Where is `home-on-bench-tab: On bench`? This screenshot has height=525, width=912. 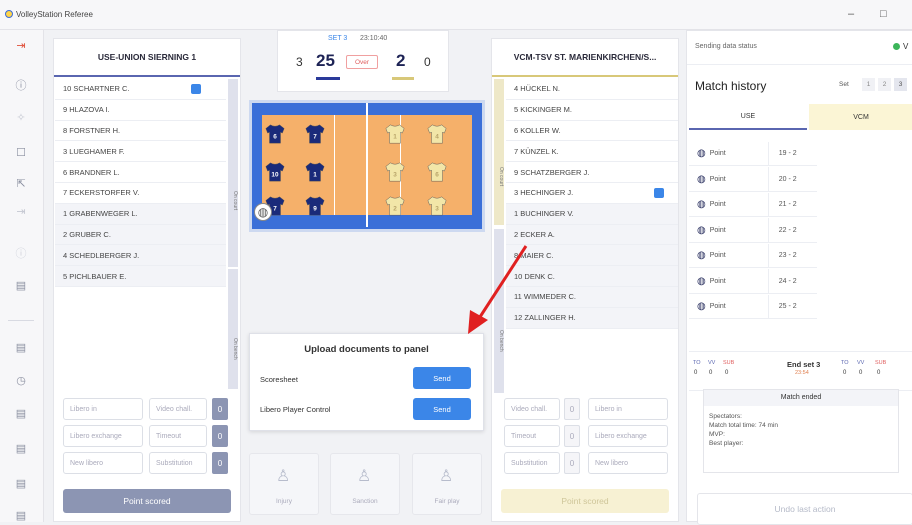
home-on-bench-tab: On bench is located at coordinates (233, 329).